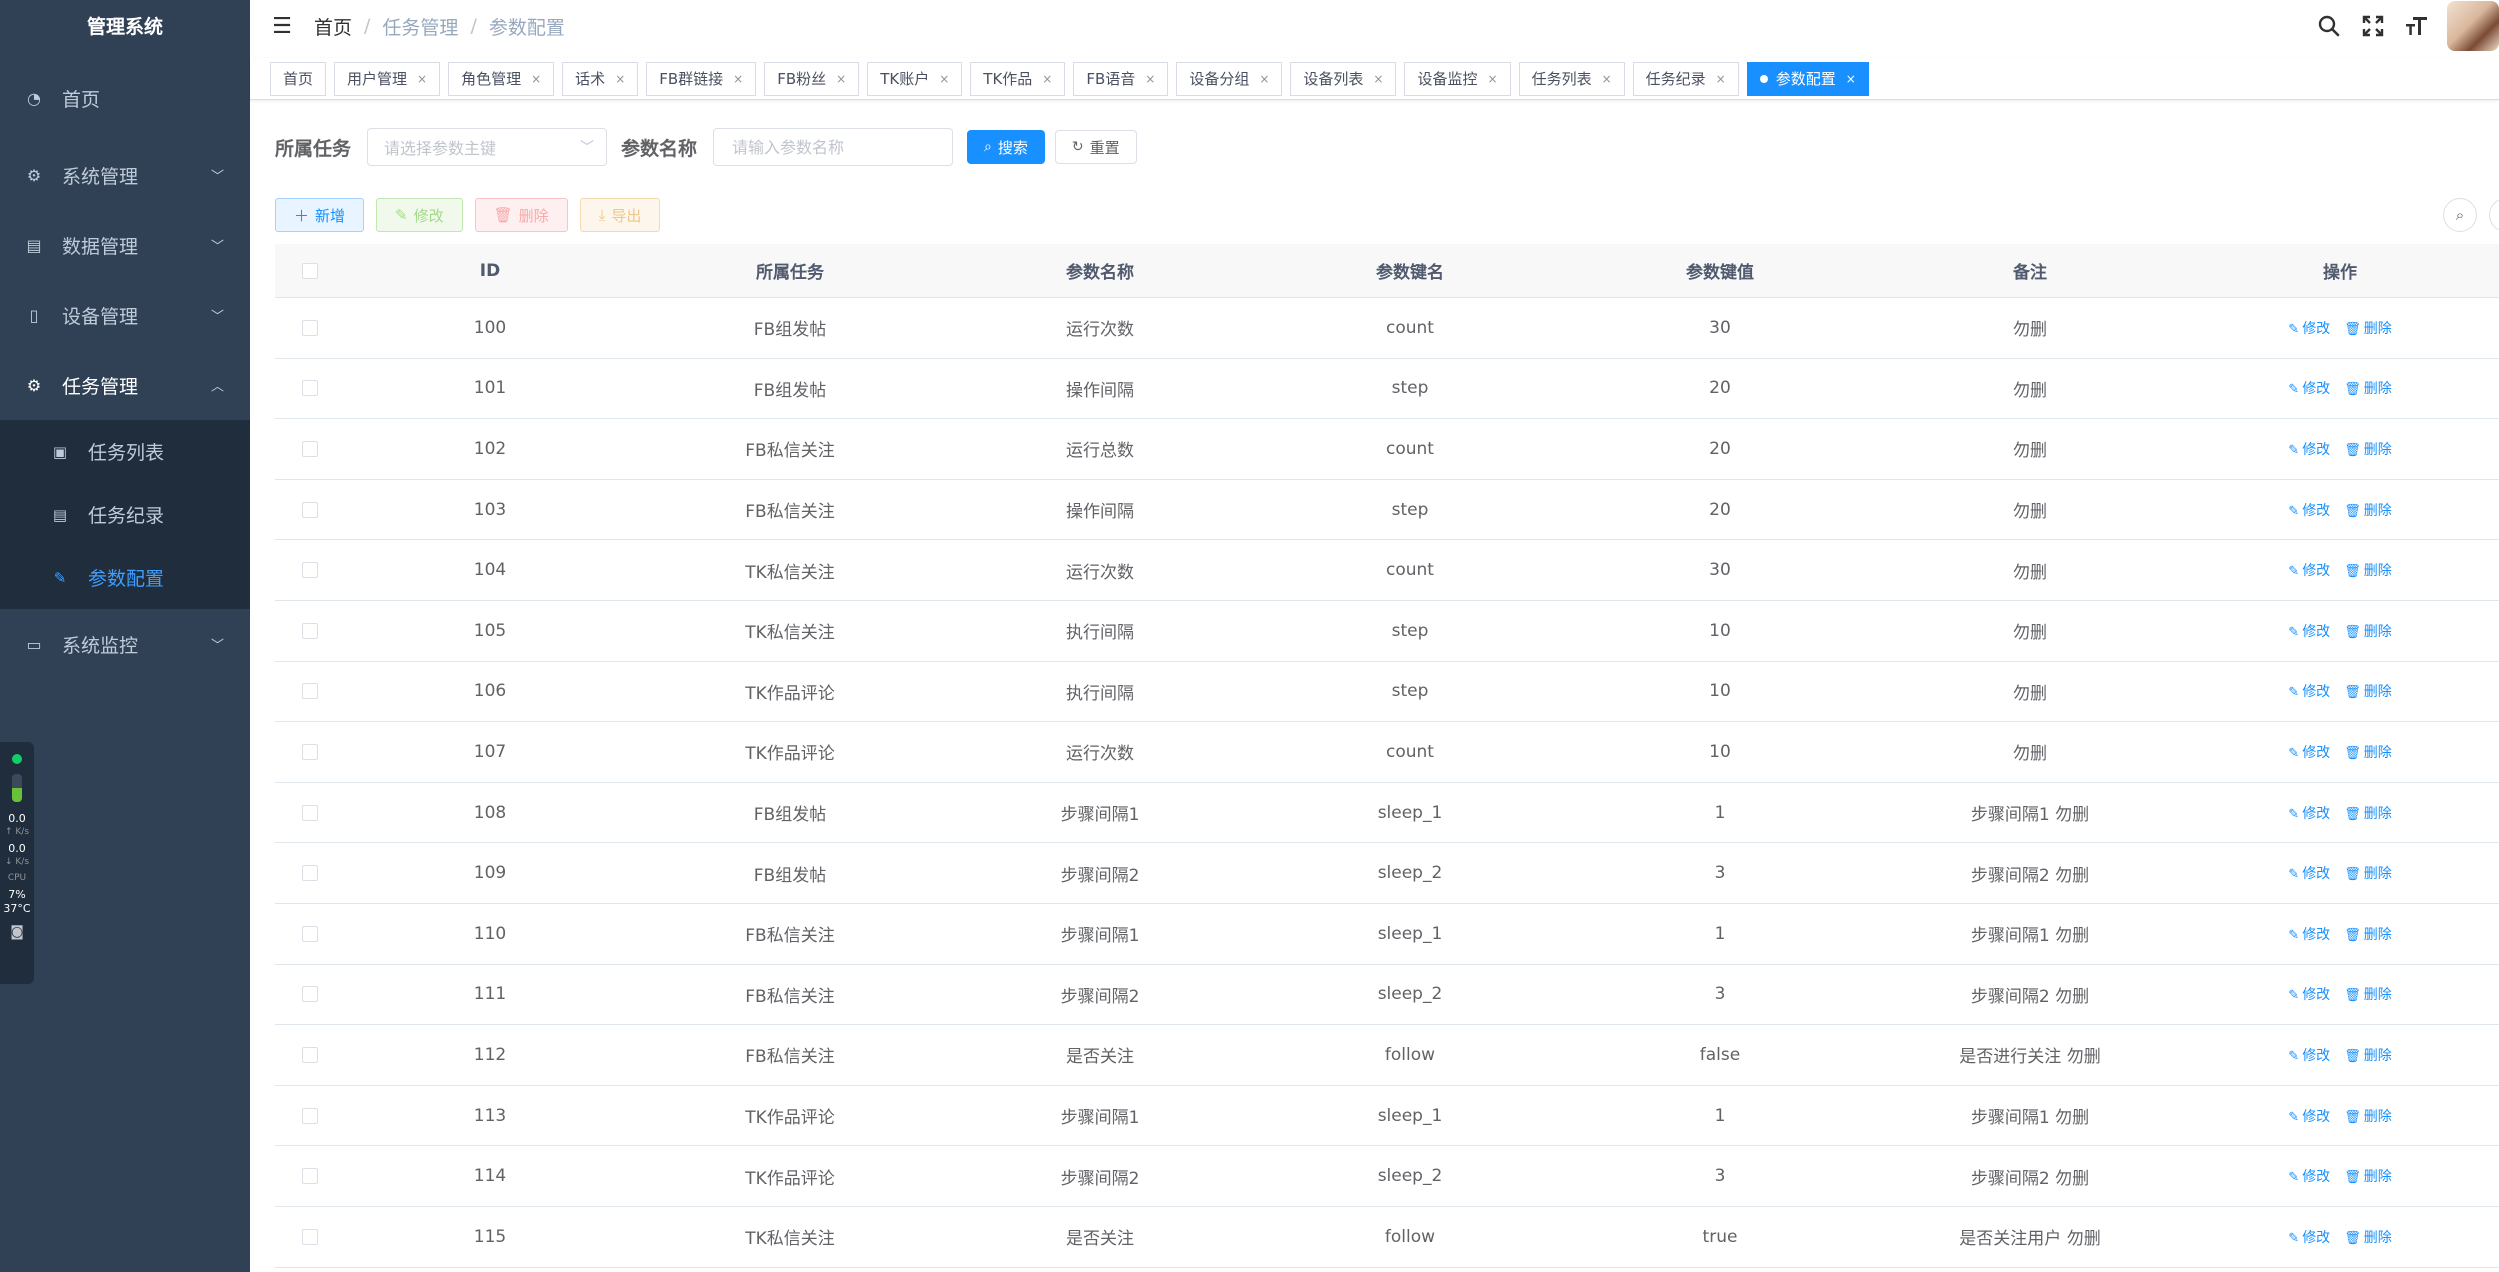 The image size is (2499, 1272). What do you see at coordinates (1685, 78) in the screenshot?
I see `tag-13: 任务纪录 ×` at bounding box center [1685, 78].